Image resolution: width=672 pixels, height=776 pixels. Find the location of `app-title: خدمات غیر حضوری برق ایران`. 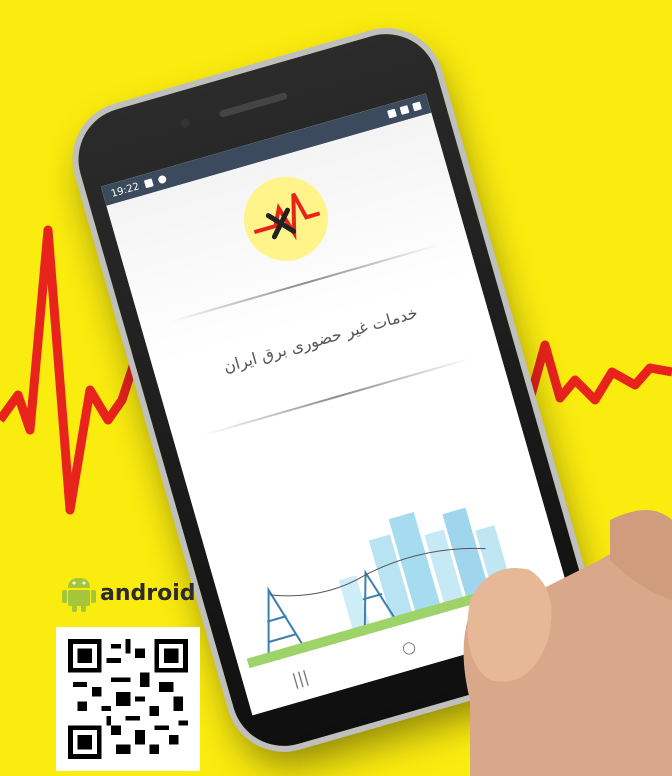

app-title: خدمات غیر حضوری برق ایران is located at coordinates (320, 339).